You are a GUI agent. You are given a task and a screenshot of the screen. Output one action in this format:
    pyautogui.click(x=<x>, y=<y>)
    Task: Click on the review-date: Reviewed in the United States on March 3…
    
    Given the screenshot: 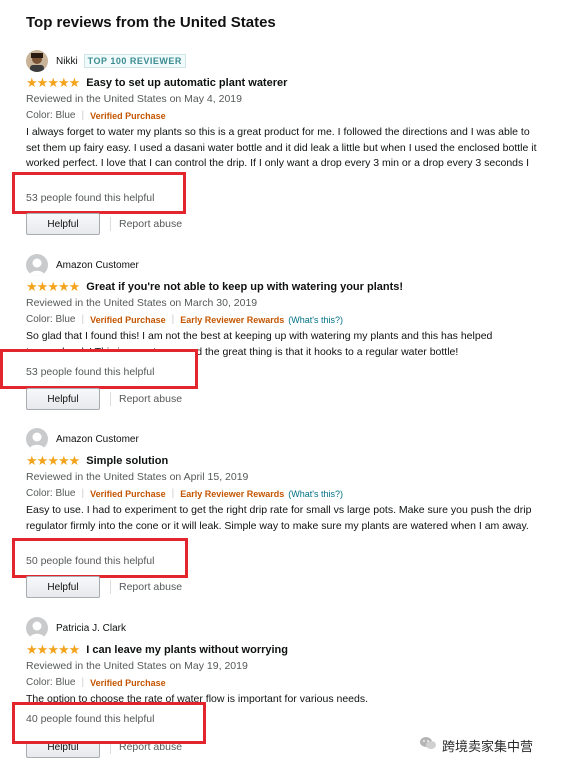 What is the action you would take?
    pyautogui.click(x=142, y=303)
    